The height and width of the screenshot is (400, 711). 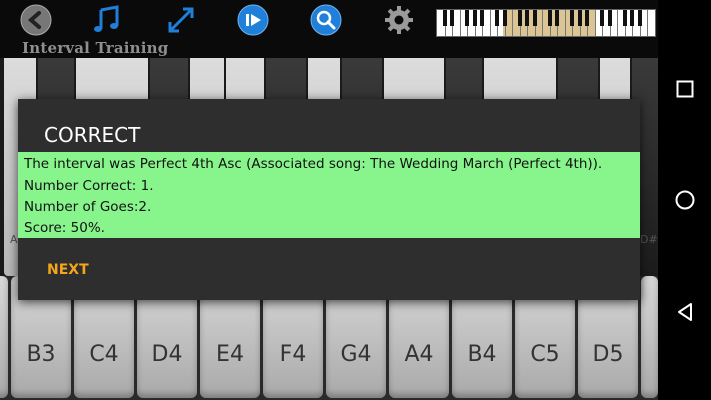 I want to click on back-button, so click(x=36, y=20).